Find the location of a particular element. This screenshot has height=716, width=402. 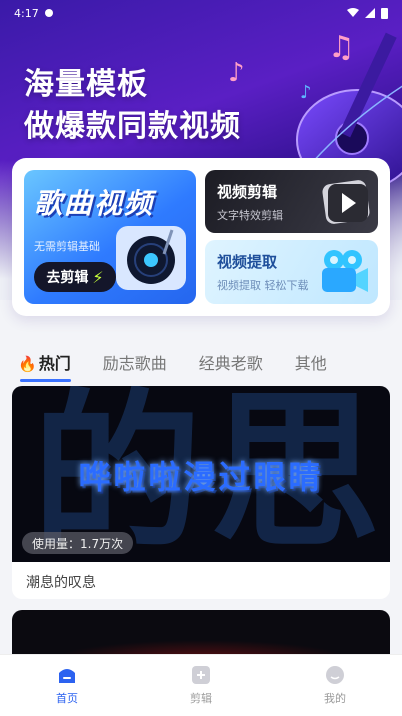

notification-icon is located at coordinates (48, 13).